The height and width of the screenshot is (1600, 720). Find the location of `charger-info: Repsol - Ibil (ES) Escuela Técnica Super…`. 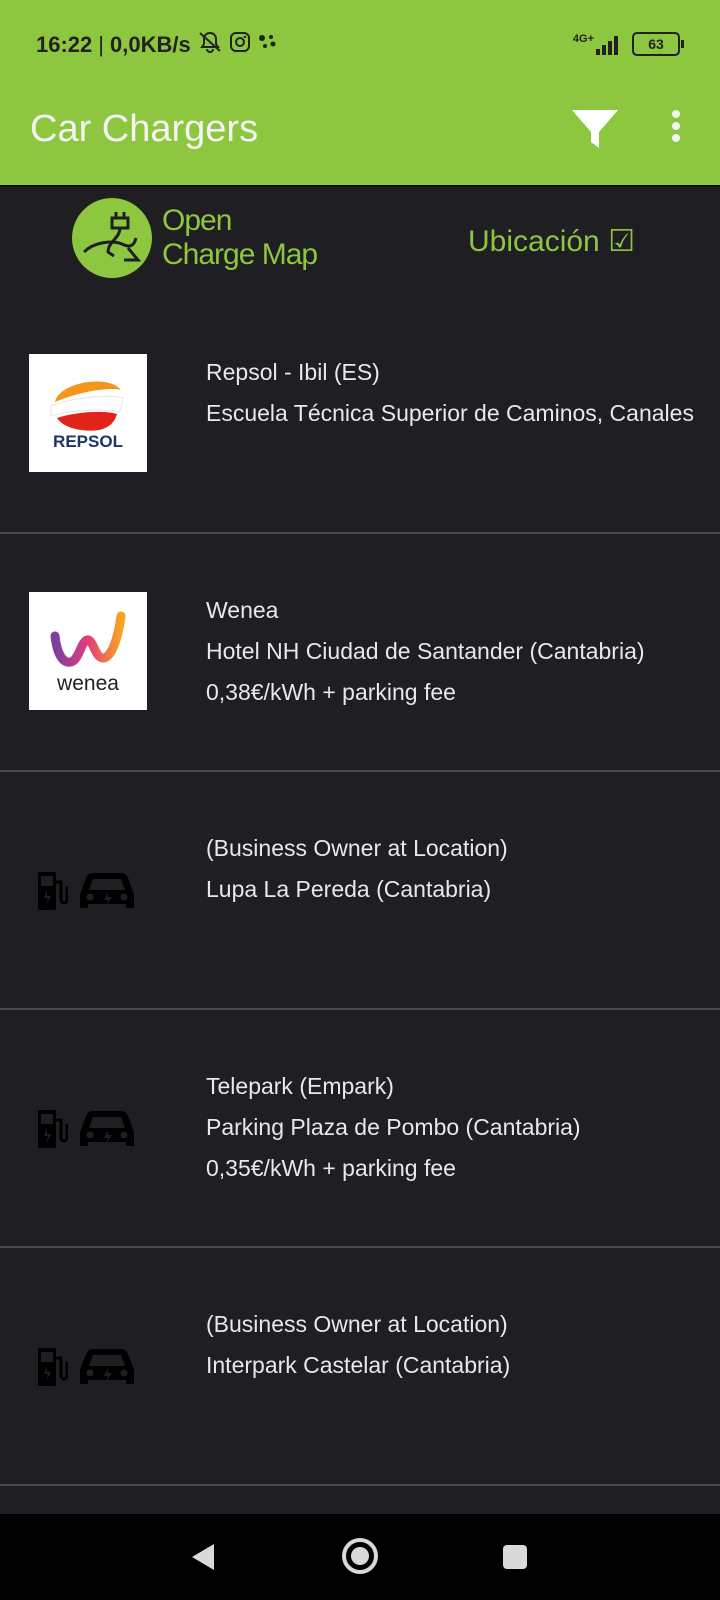

charger-info: Repsol - Ibil (ES) Escuela Técnica Super… is located at coordinates (450, 393).